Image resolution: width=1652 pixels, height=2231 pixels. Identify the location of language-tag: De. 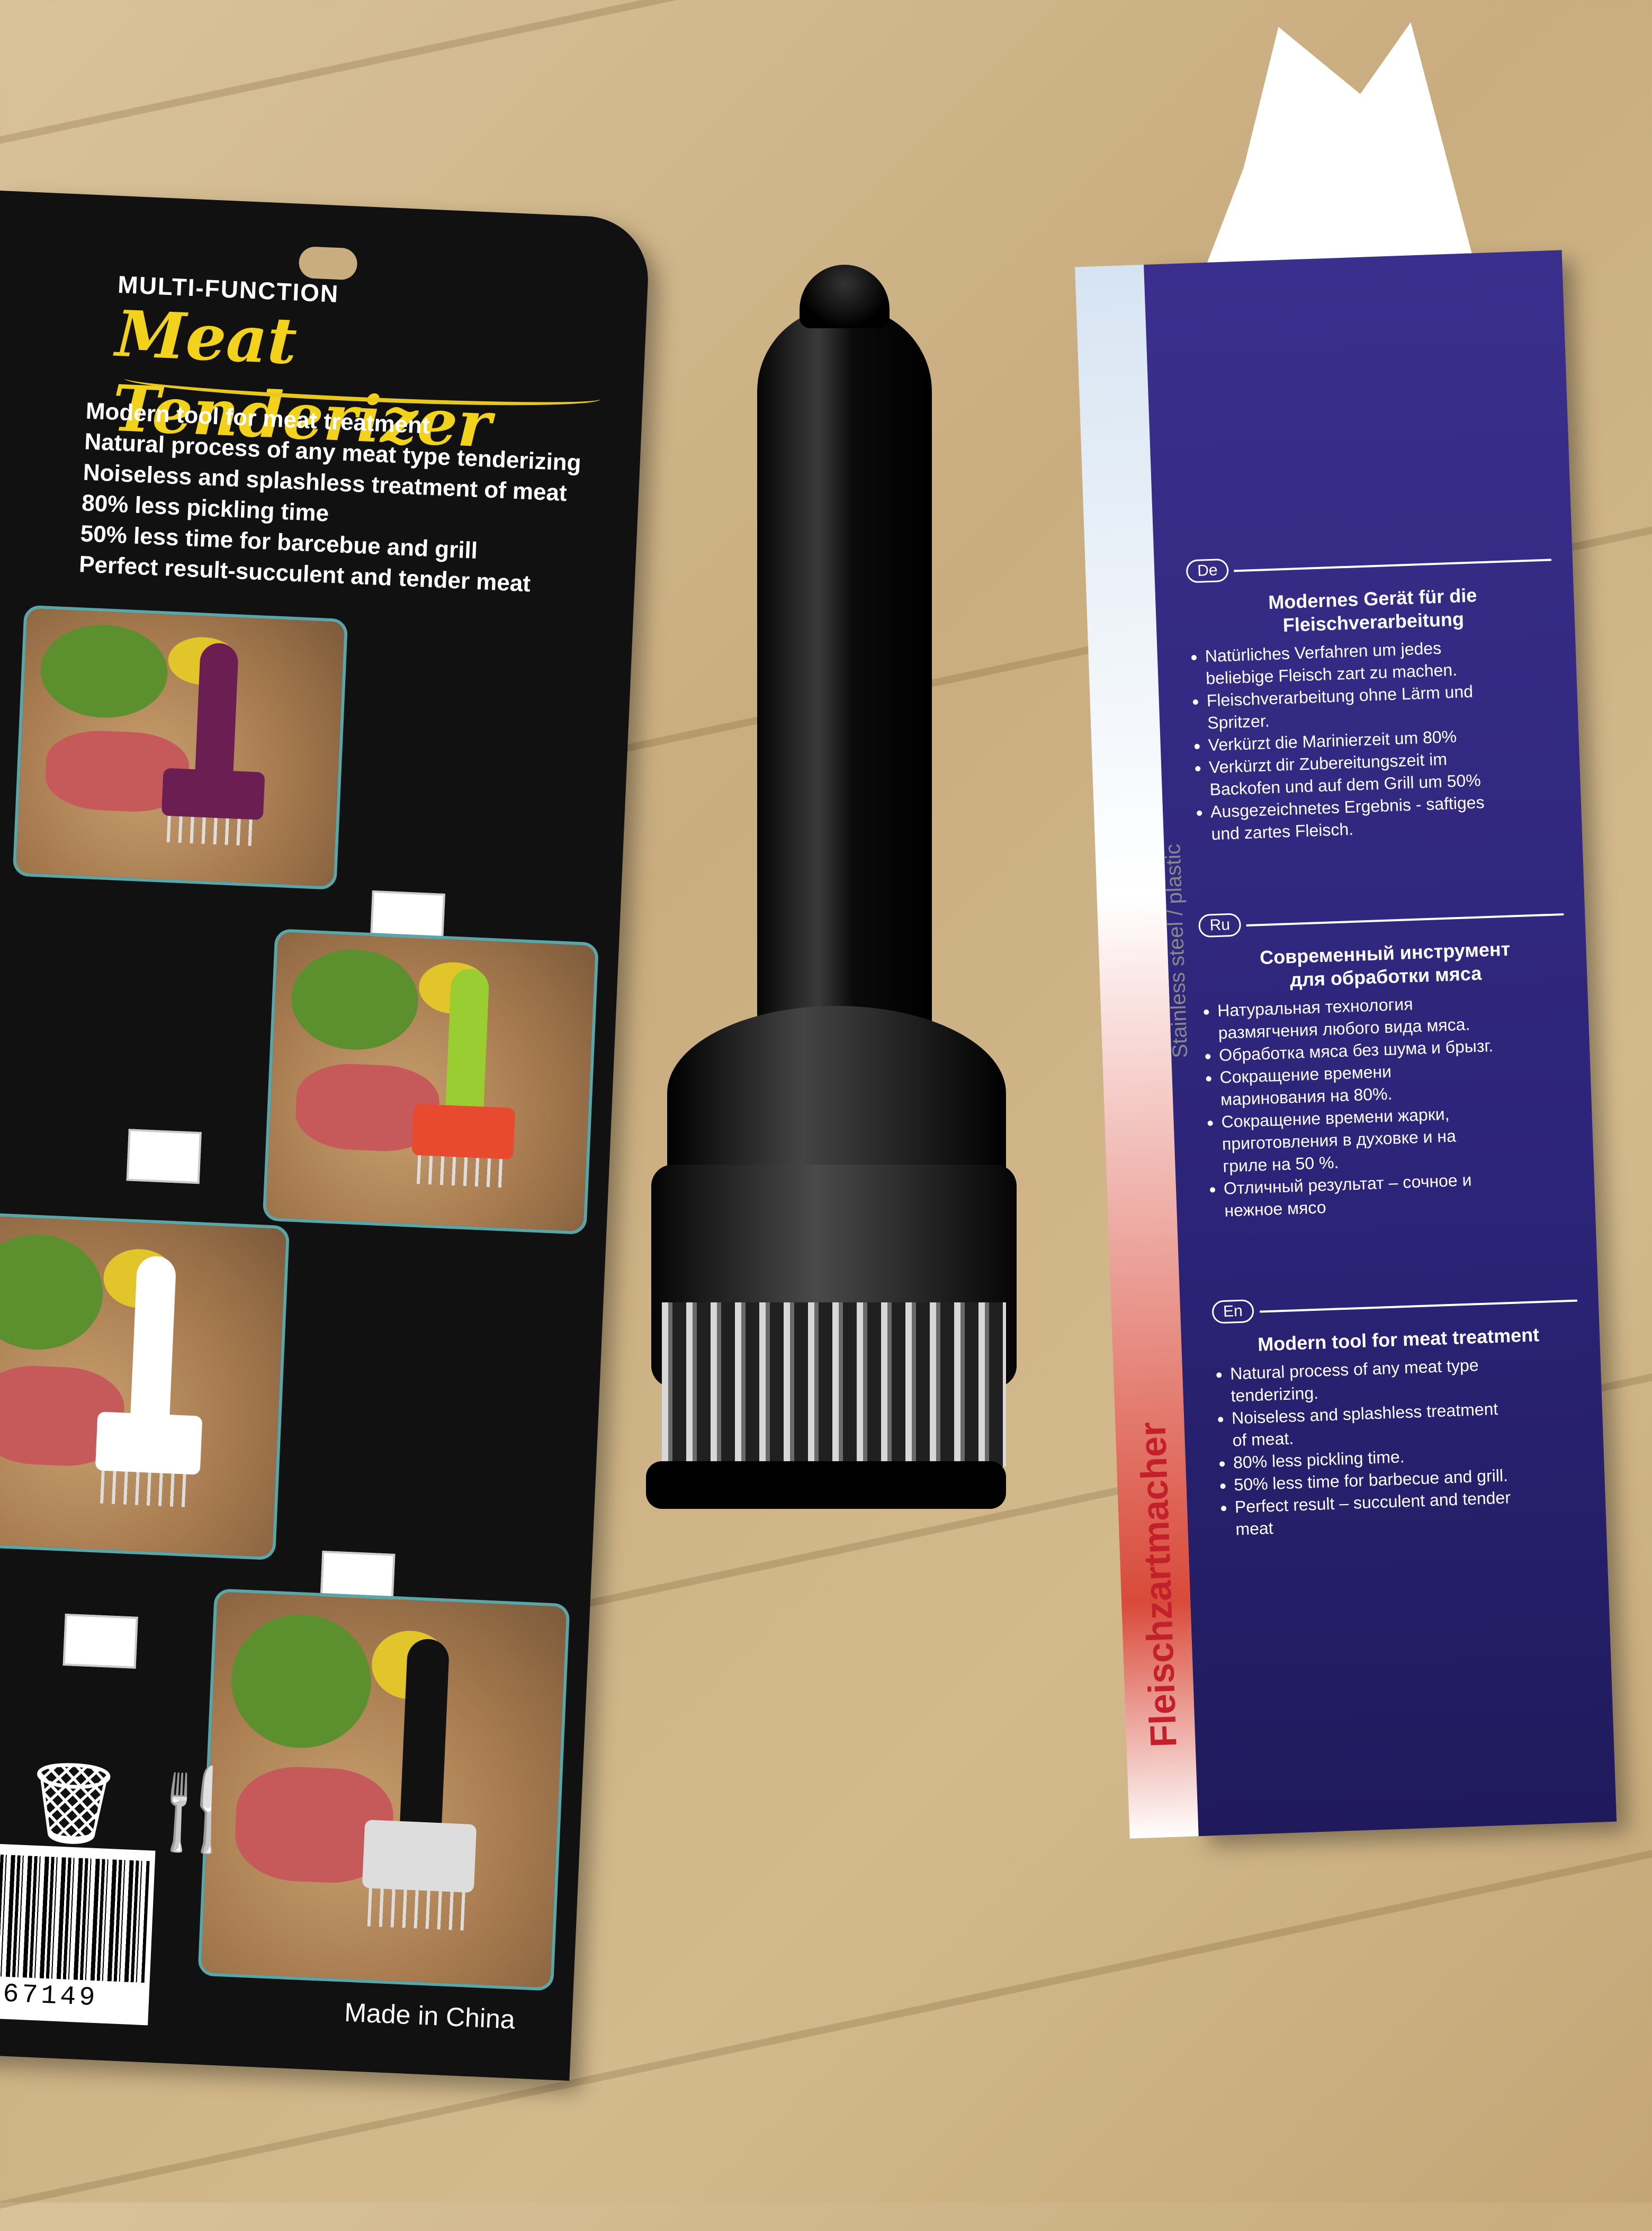
(1207, 570).